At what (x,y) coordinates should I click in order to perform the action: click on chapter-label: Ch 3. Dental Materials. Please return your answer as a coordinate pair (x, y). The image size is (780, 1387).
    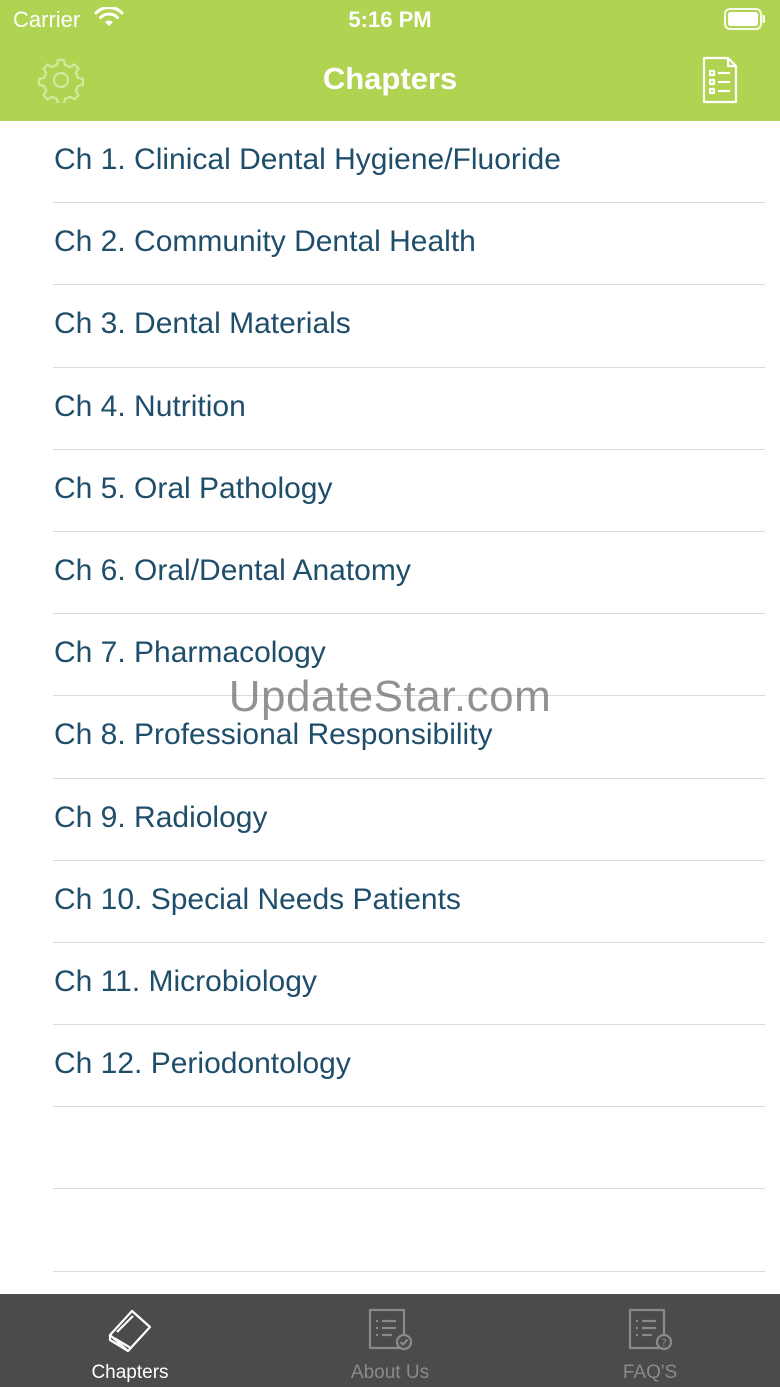
    Looking at the image, I should click on (202, 324).